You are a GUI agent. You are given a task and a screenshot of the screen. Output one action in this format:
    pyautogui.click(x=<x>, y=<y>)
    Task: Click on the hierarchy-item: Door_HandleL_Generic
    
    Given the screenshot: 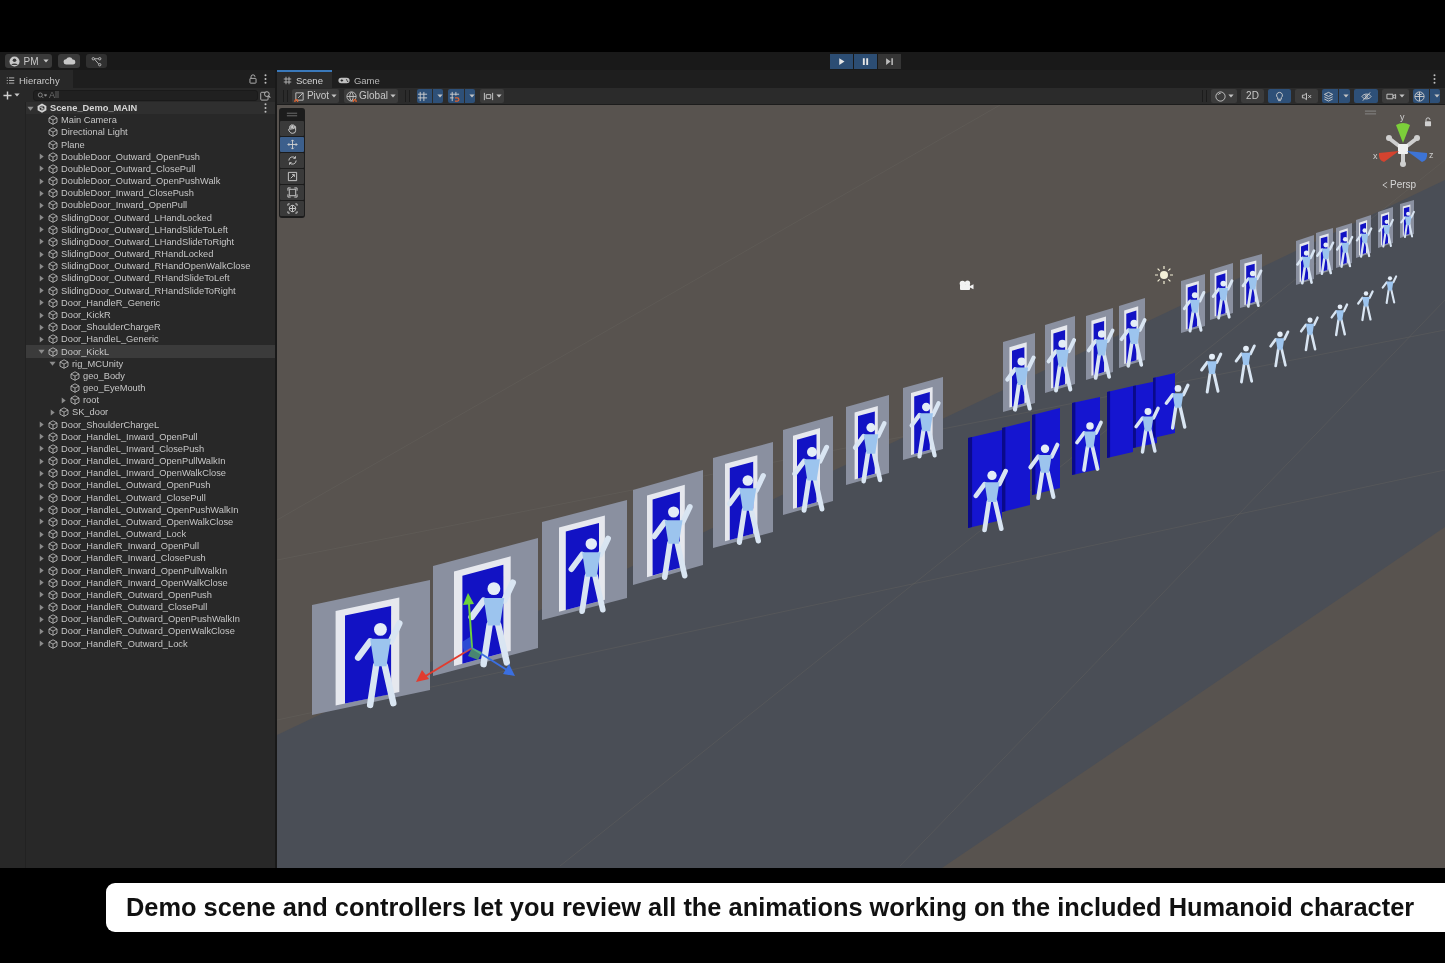 What is the action you would take?
    pyautogui.click(x=150, y=339)
    